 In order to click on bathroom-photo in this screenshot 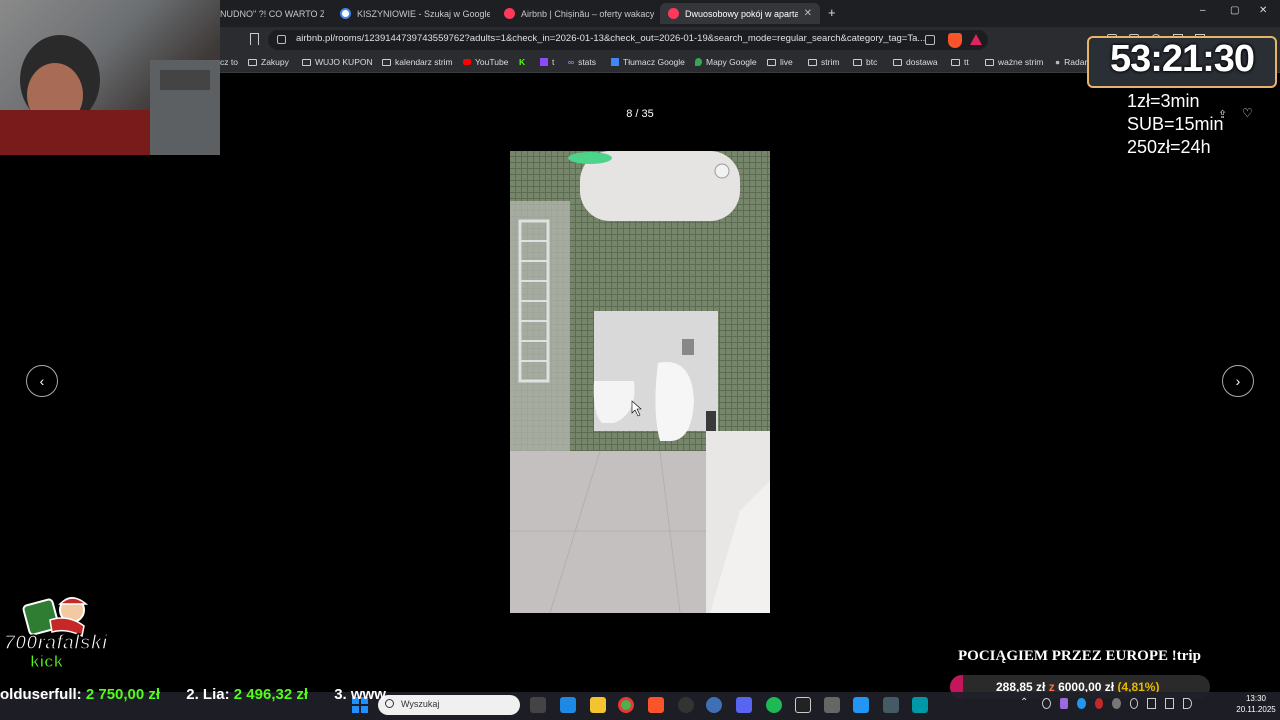, I will do `click(640, 382)`.